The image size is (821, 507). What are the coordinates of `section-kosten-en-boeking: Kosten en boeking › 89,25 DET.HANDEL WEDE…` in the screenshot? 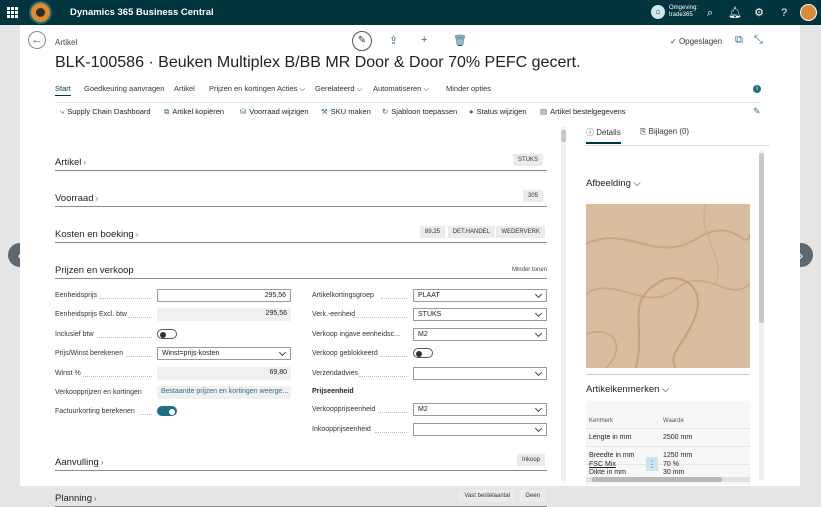 It's located at (301, 234).